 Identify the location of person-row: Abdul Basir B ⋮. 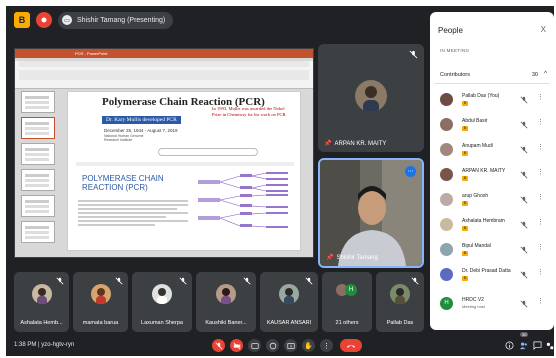
(492, 125).